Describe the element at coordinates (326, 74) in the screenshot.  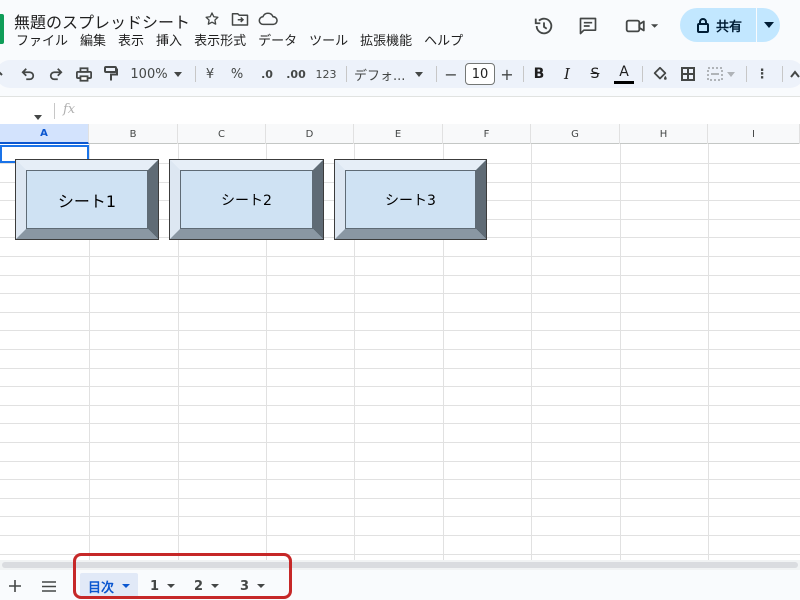
I see `number-format-button: 123` at that location.